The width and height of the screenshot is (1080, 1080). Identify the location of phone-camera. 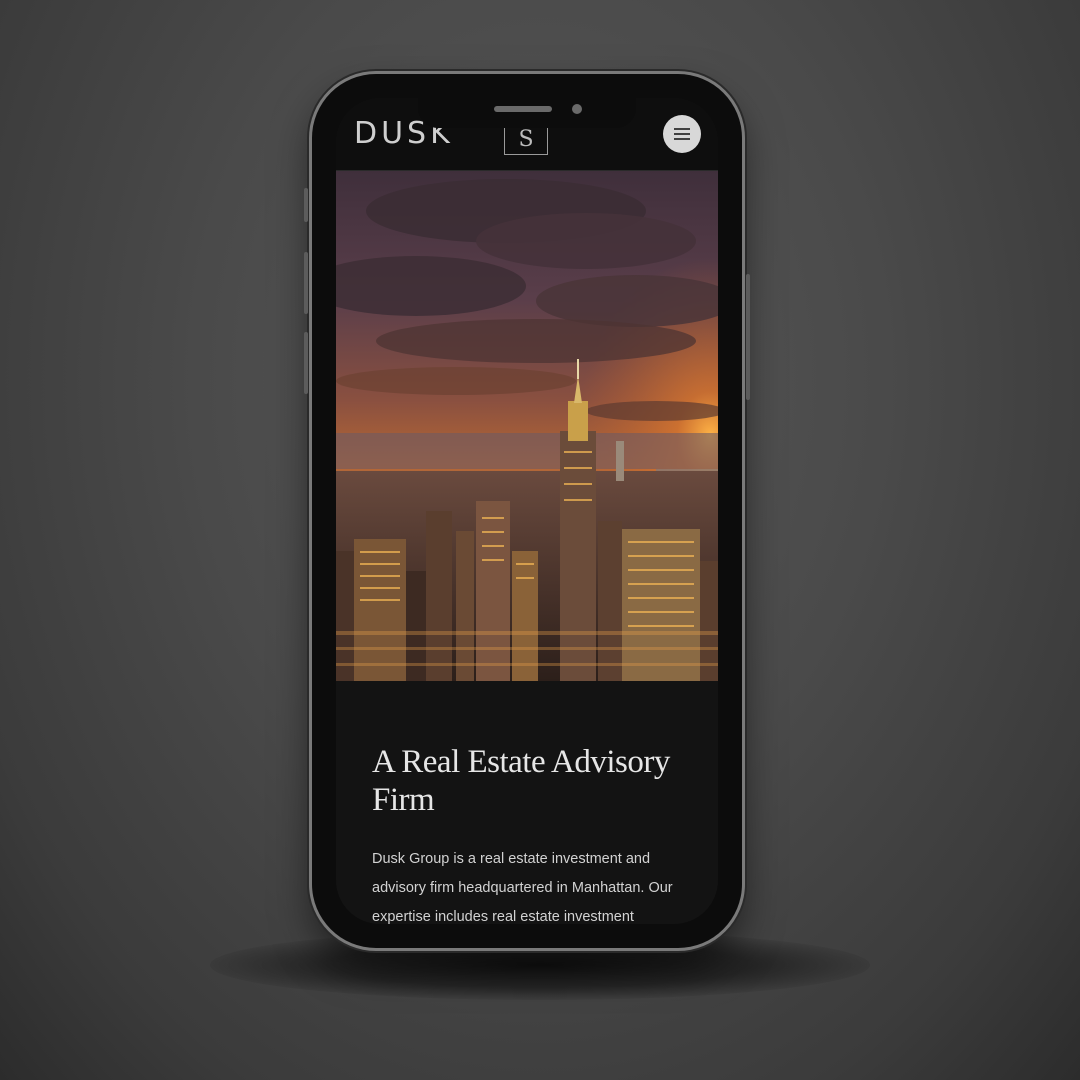
(577, 109).